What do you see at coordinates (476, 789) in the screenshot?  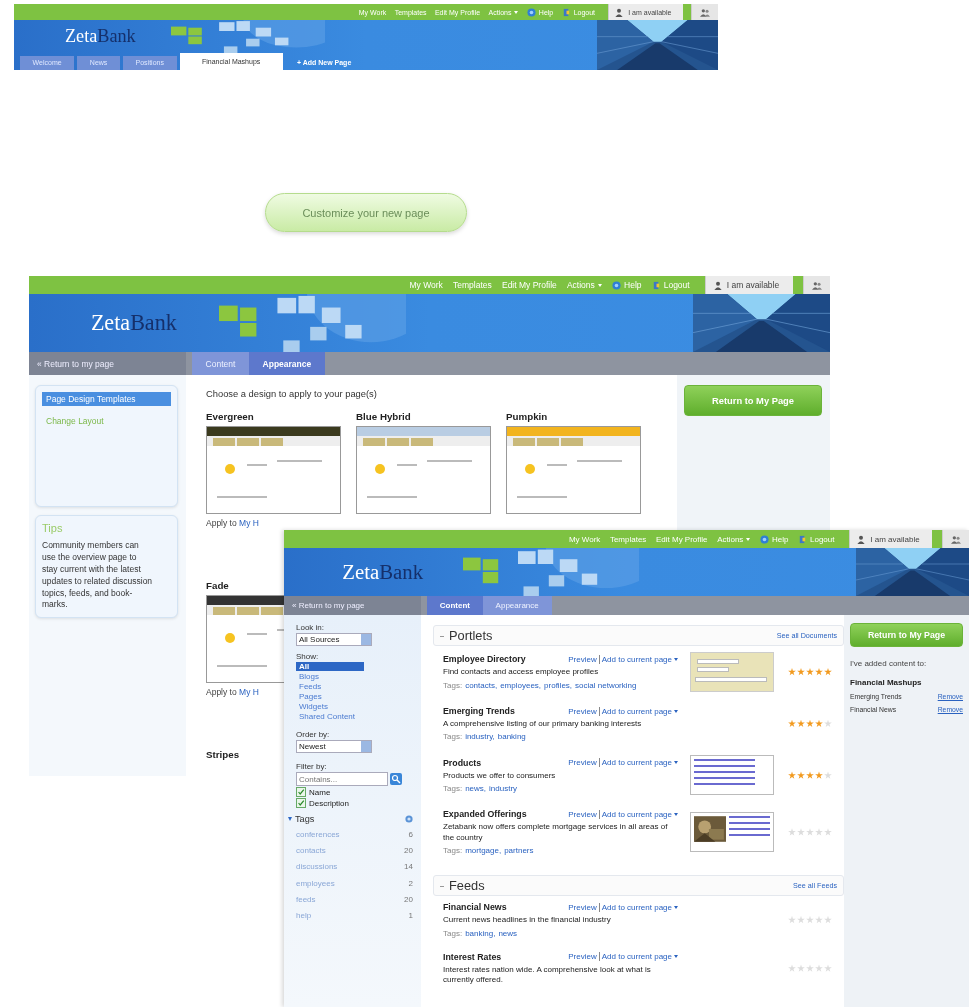 I see `tag-link: news,` at bounding box center [476, 789].